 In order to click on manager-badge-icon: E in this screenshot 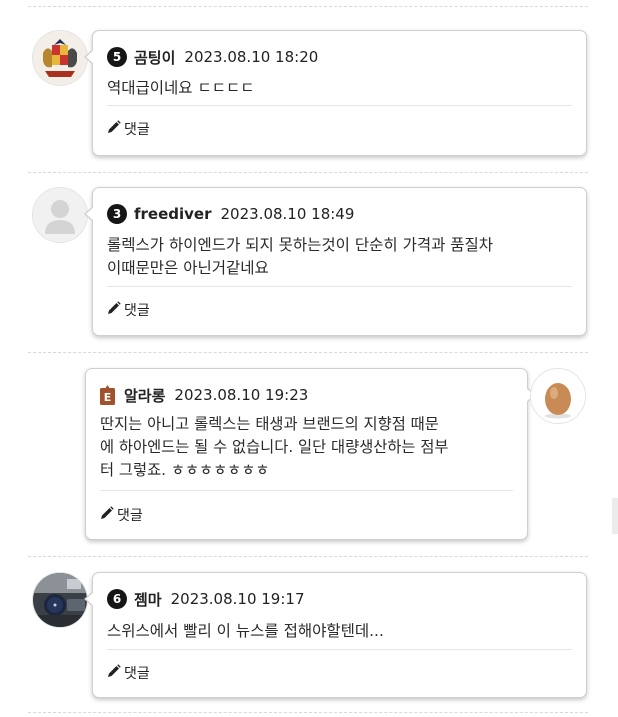, I will do `click(107, 395)`.